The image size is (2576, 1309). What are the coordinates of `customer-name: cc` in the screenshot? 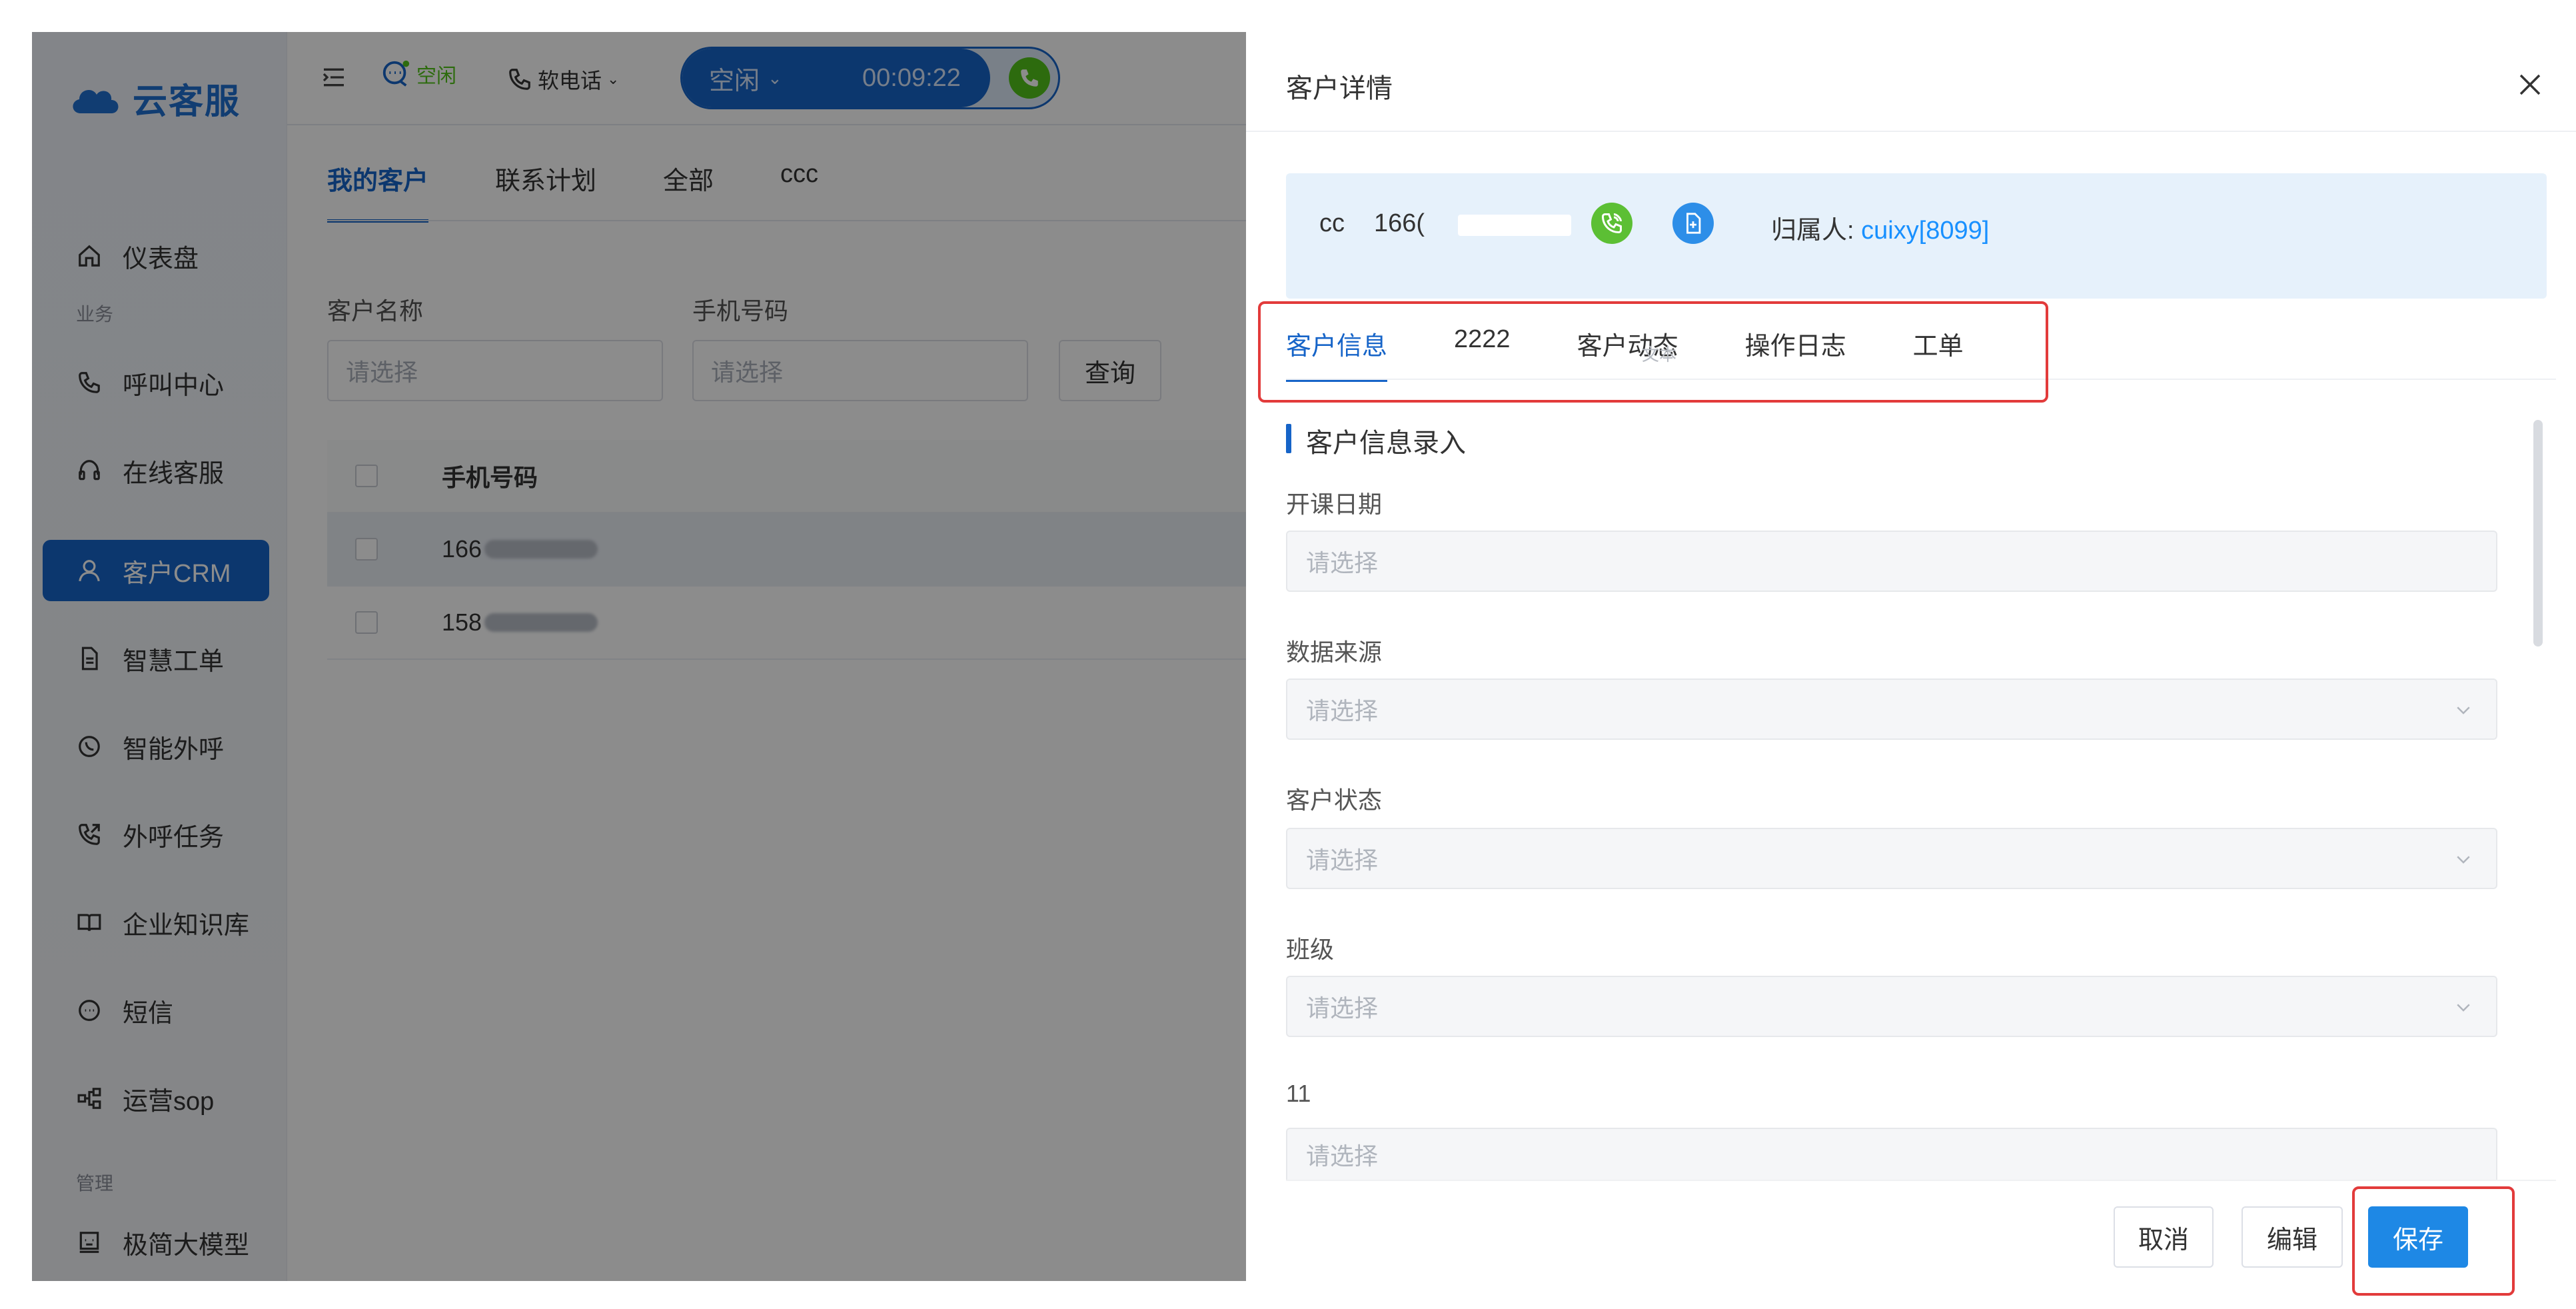 It's located at (1332, 223).